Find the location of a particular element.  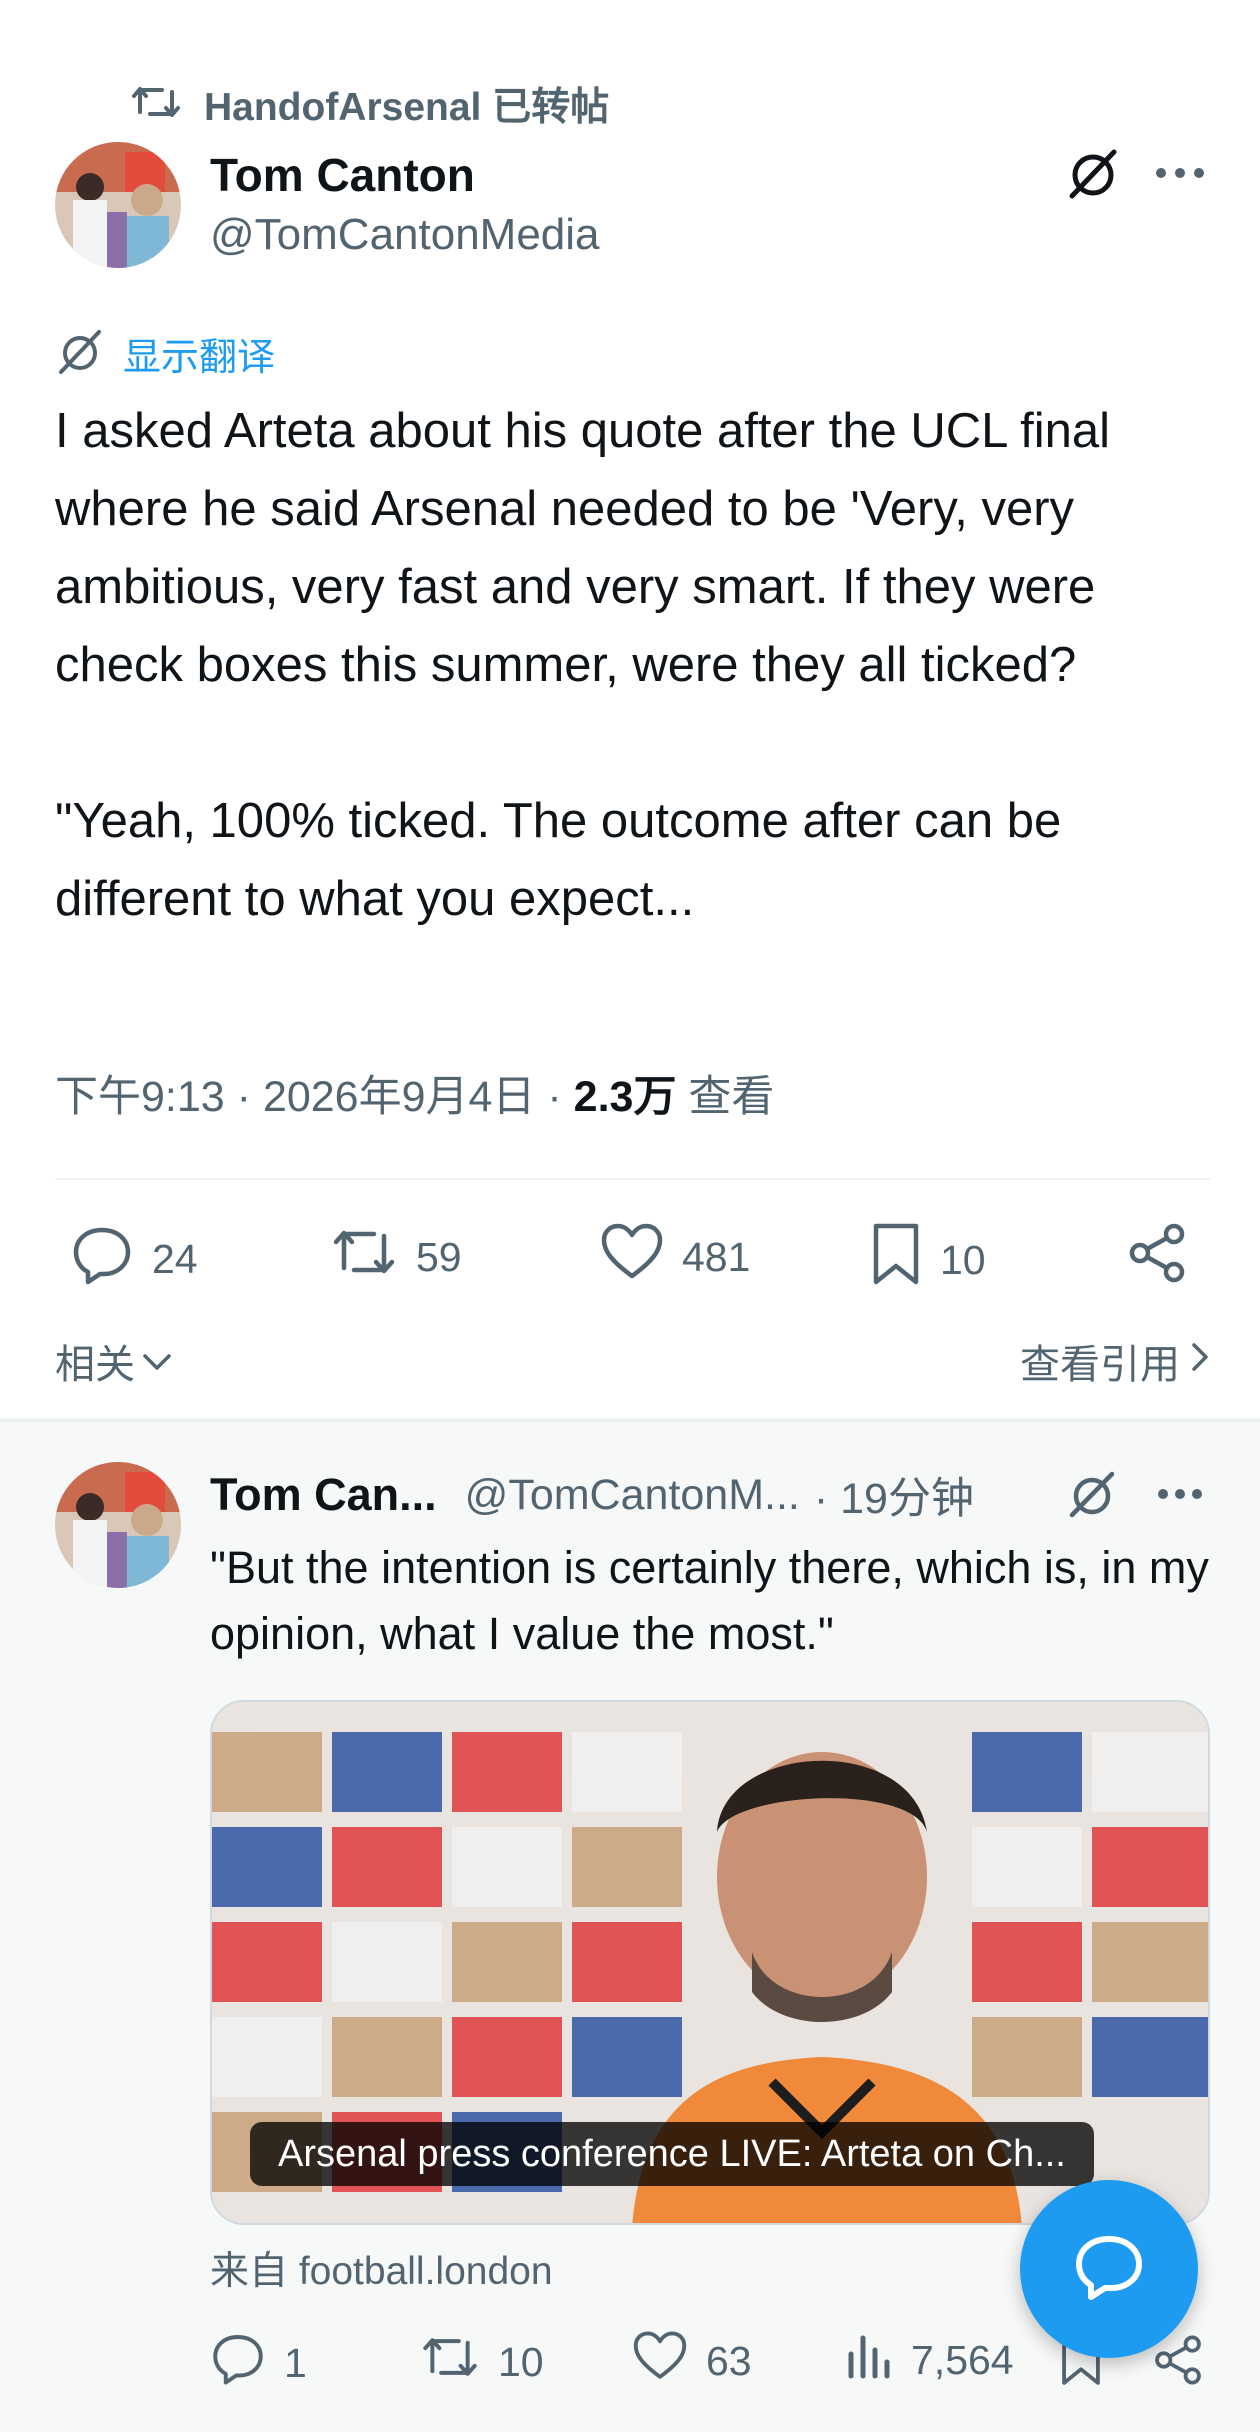

reply-repost-button: 10 is located at coordinates (482, 2362).